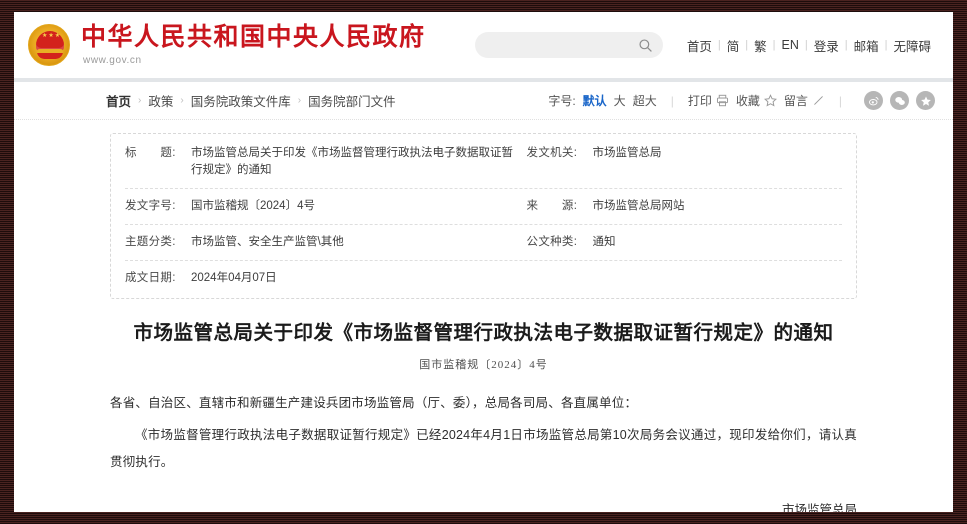  I want to click on meta-category-cell: 主题分类: 市场监管、安全生产监管\其他, so click(326, 242).